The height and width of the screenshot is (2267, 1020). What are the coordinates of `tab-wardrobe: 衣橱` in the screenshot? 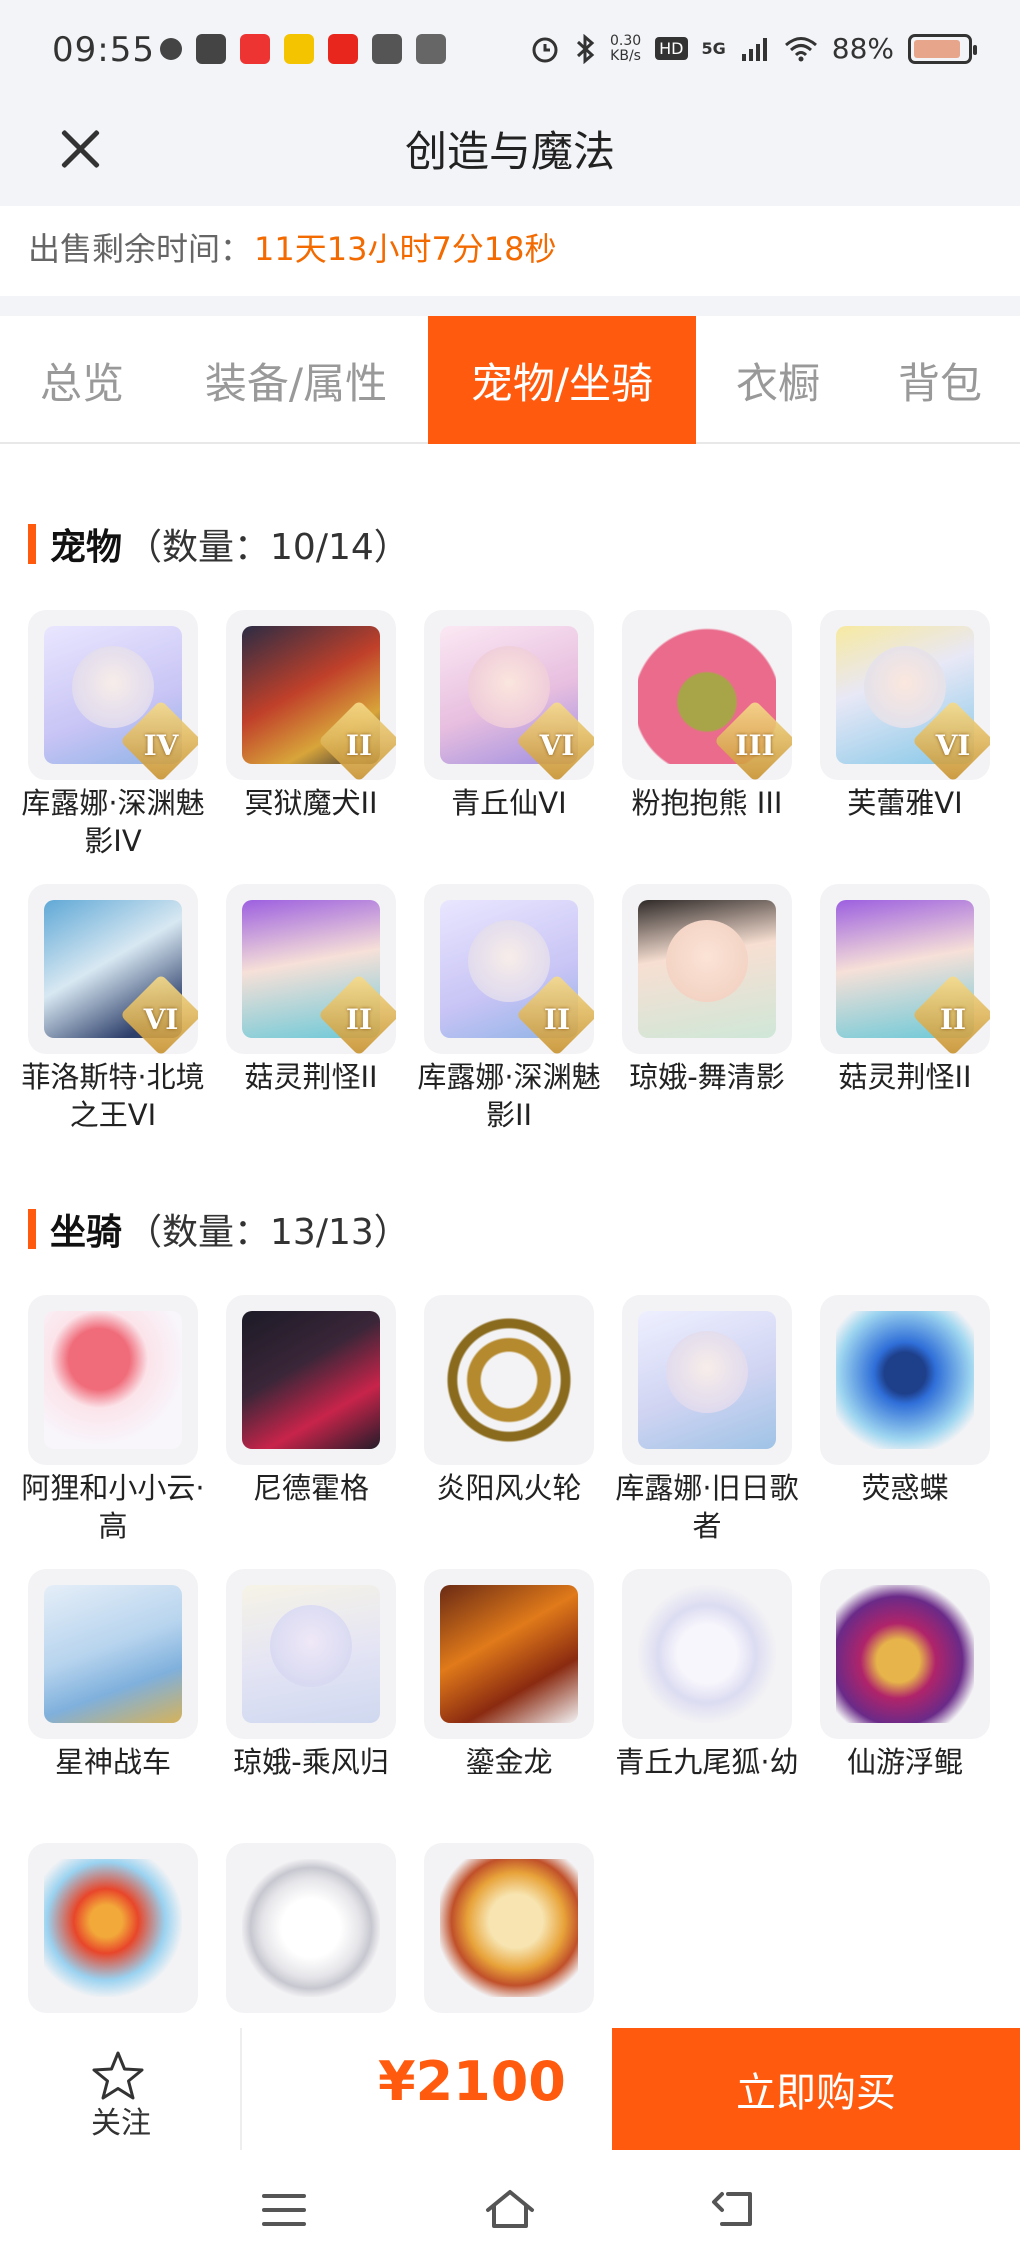 It's located at (778, 380).